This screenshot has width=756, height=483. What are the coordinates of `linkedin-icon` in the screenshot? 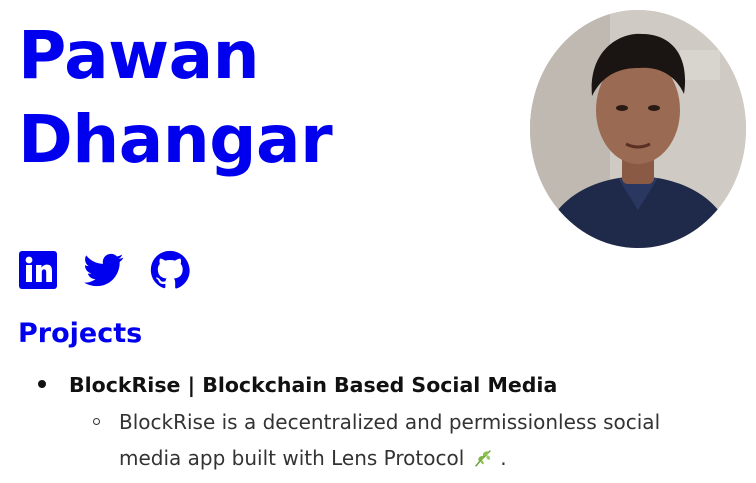 It's located at (38, 270).